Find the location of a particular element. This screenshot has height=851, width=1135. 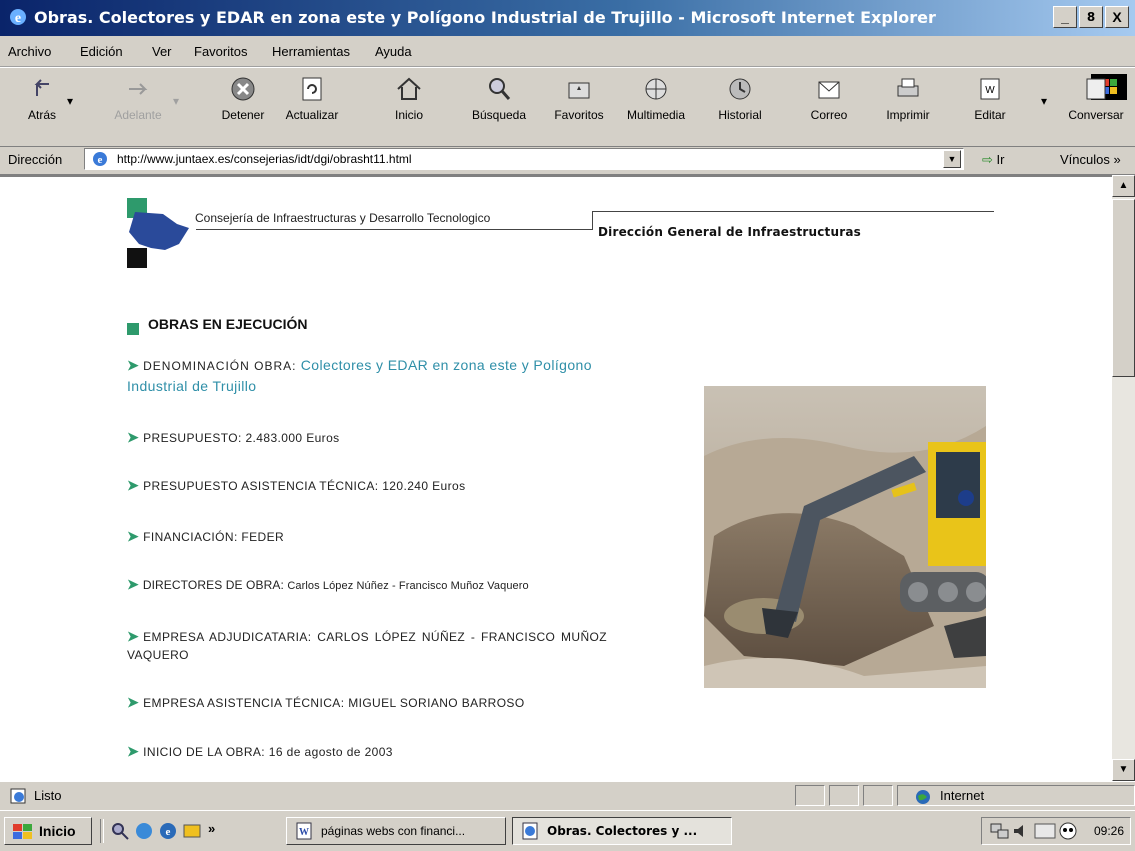

system-tray: 09:26 is located at coordinates (1056, 831).